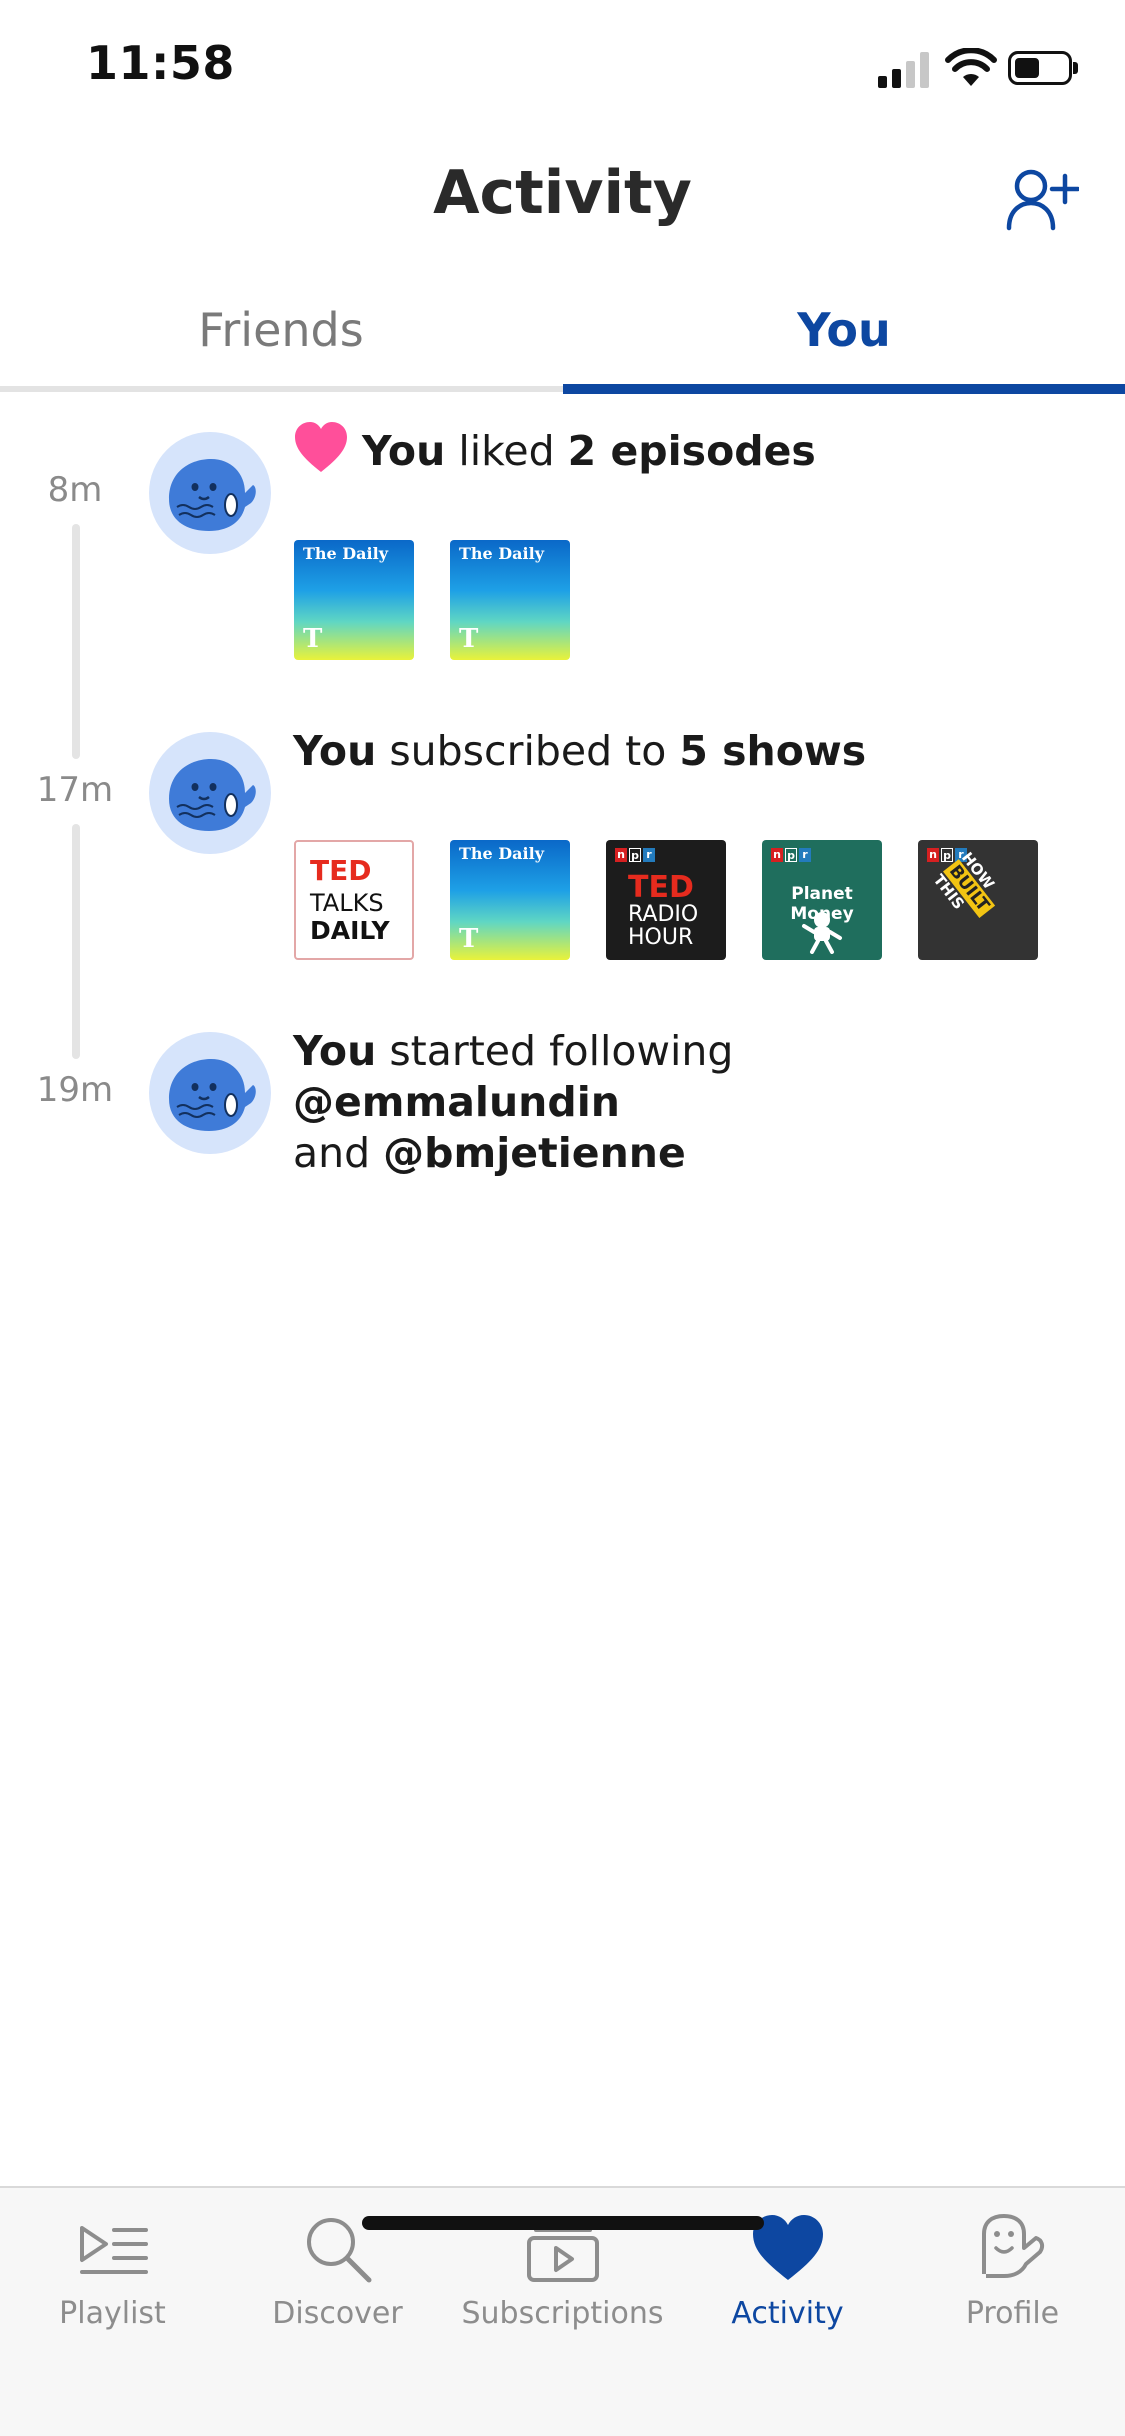  Describe the element at coordinates (692, 451) in the screenshot. I see `activity-object: 2 episodes` at that location.